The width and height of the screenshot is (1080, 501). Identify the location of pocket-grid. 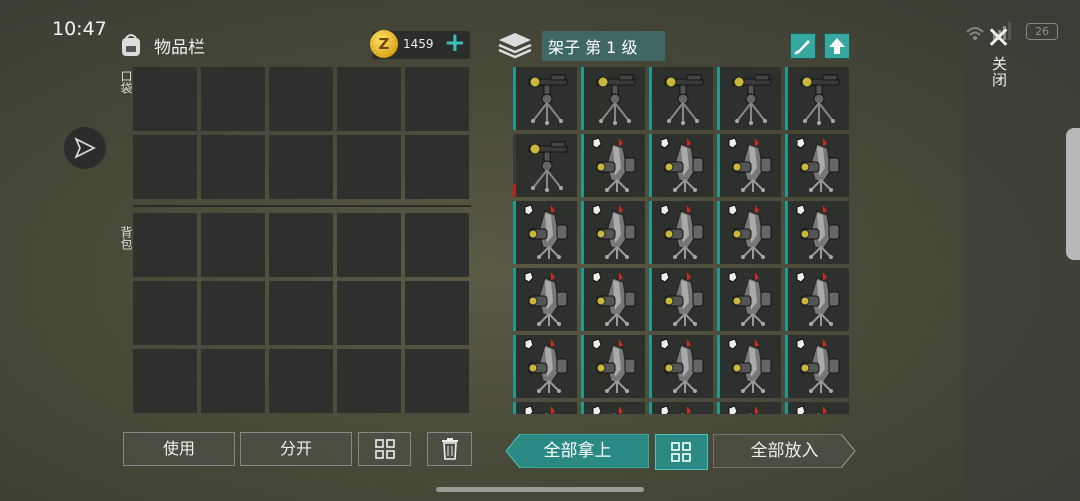
(301, 133).